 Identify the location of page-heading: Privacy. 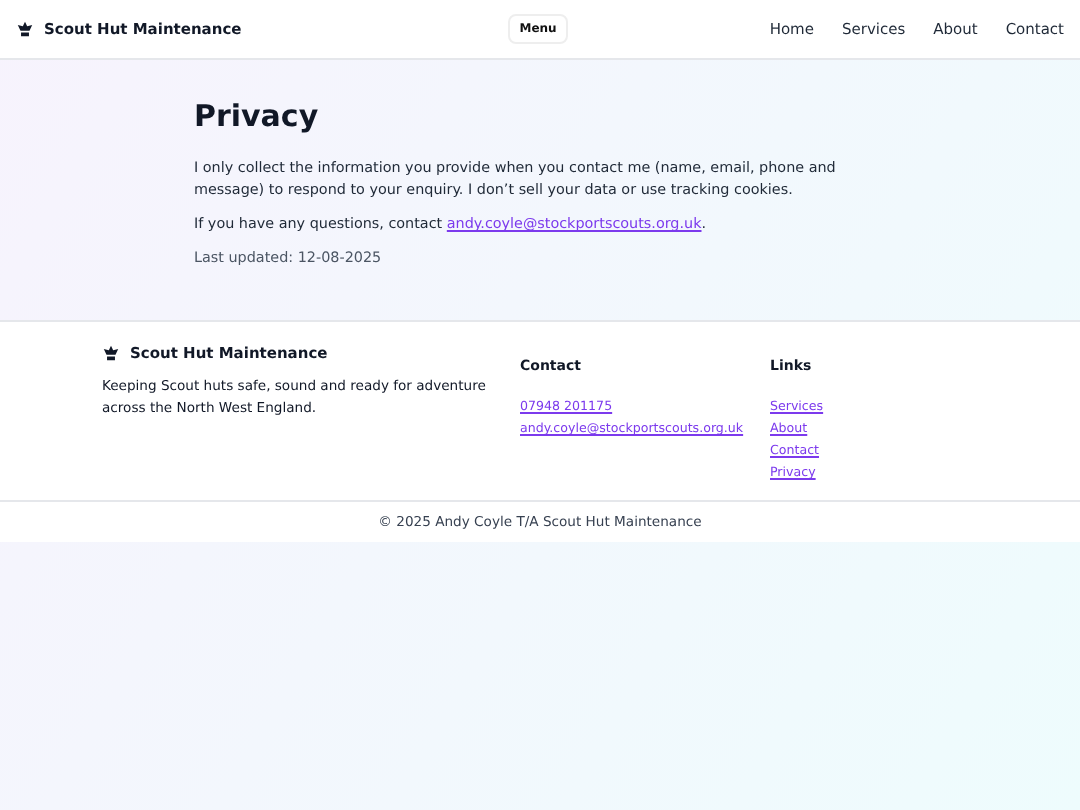
(257, 116).